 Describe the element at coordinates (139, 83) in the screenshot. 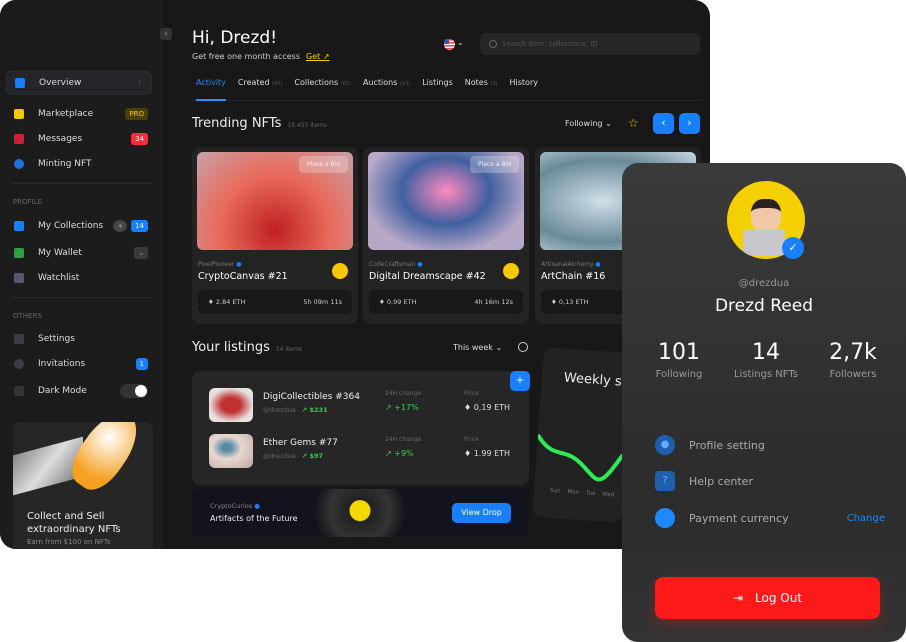

I see `more-icon: ⋮` at that location.